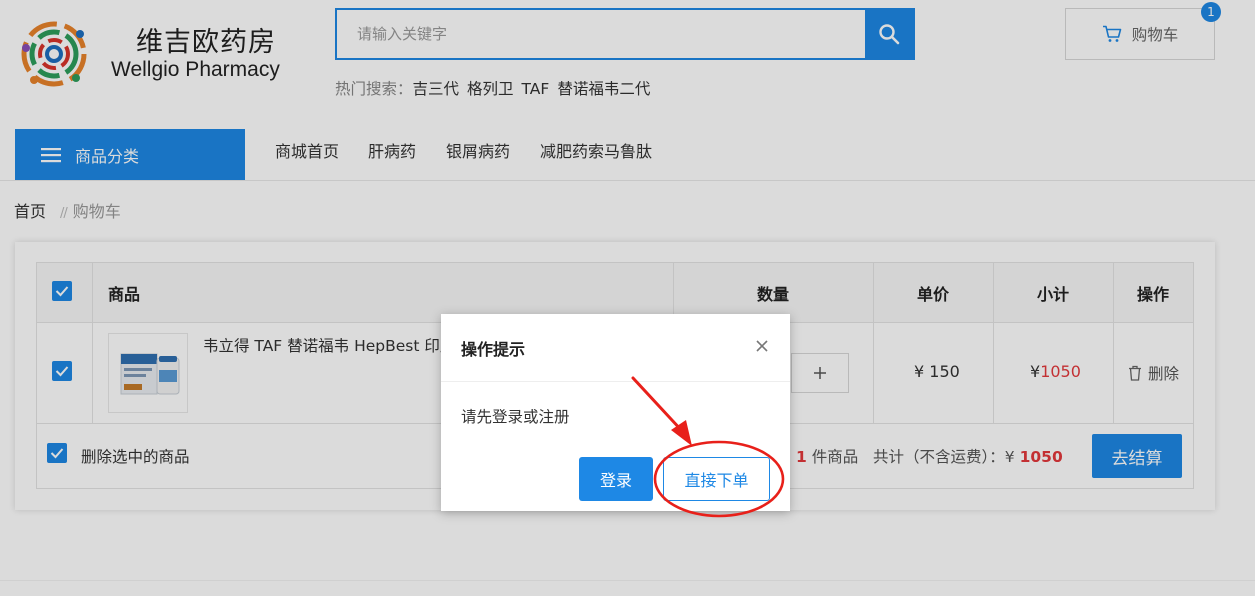  What do you see at coordinates (616, 479) in the screenshot?
I see `login-button: 登录` at bounding box center [616, 479].